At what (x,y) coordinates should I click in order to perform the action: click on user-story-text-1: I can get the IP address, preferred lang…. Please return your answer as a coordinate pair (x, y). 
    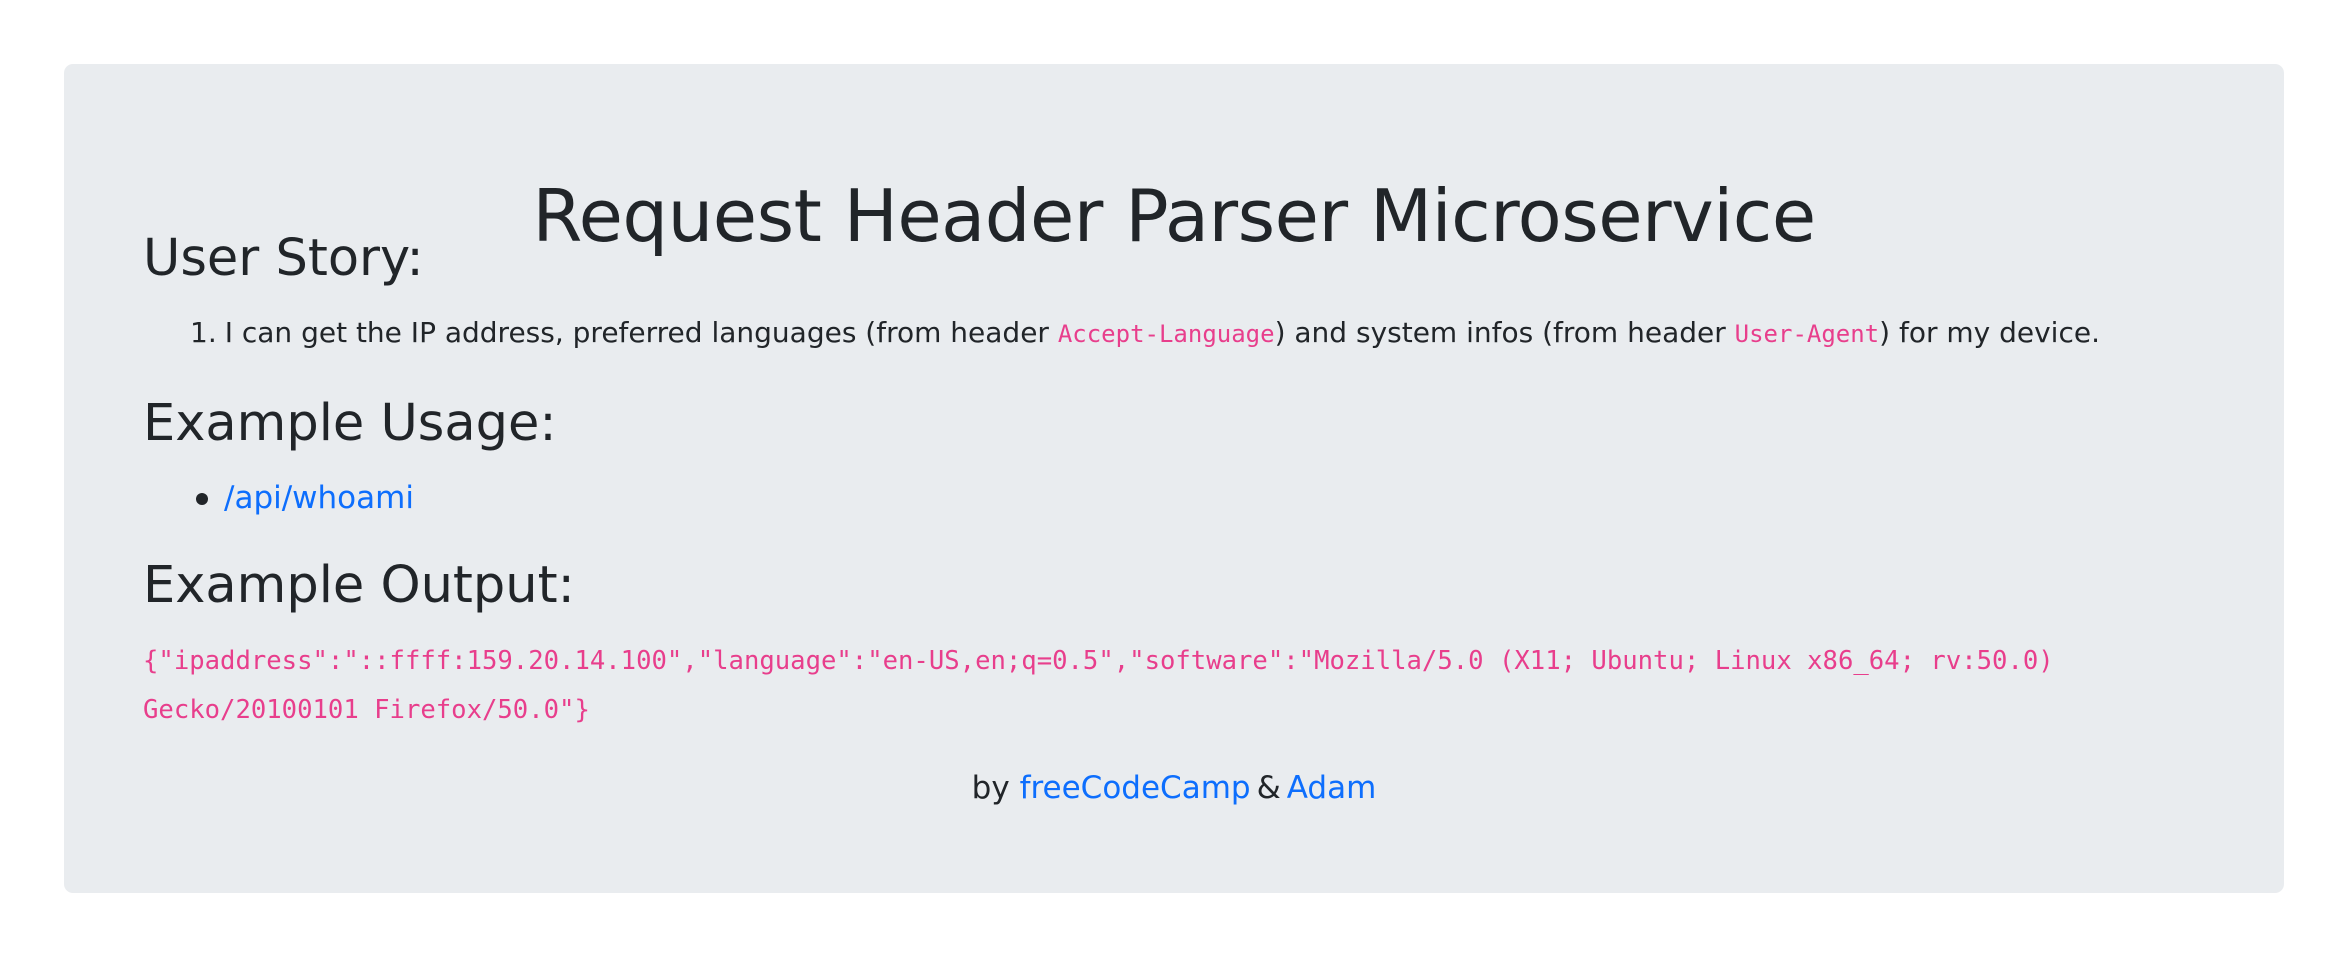
    Looking at the image, I should click on (641, 332).